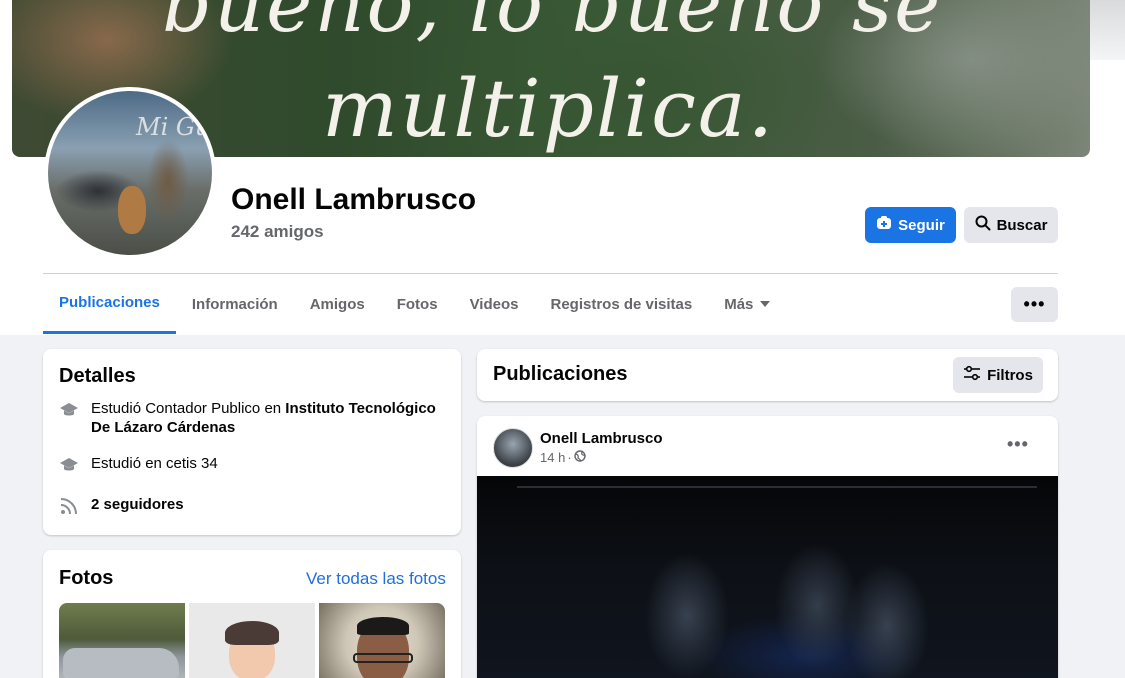 The height and width of the screenshot is (678, 1125). I want to click on window-edge, so click(1107, 30).